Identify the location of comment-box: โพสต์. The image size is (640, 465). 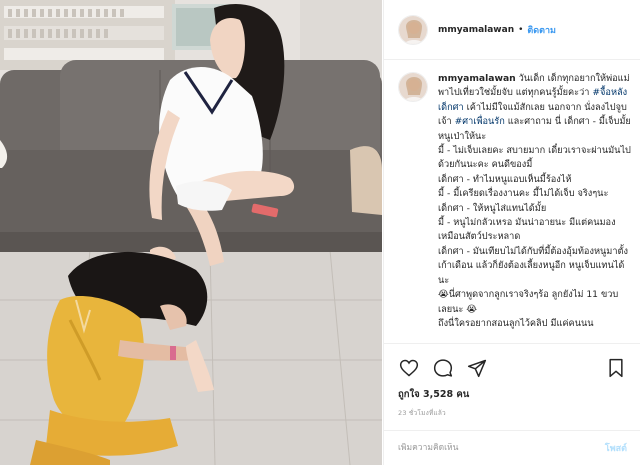
(512, 447).